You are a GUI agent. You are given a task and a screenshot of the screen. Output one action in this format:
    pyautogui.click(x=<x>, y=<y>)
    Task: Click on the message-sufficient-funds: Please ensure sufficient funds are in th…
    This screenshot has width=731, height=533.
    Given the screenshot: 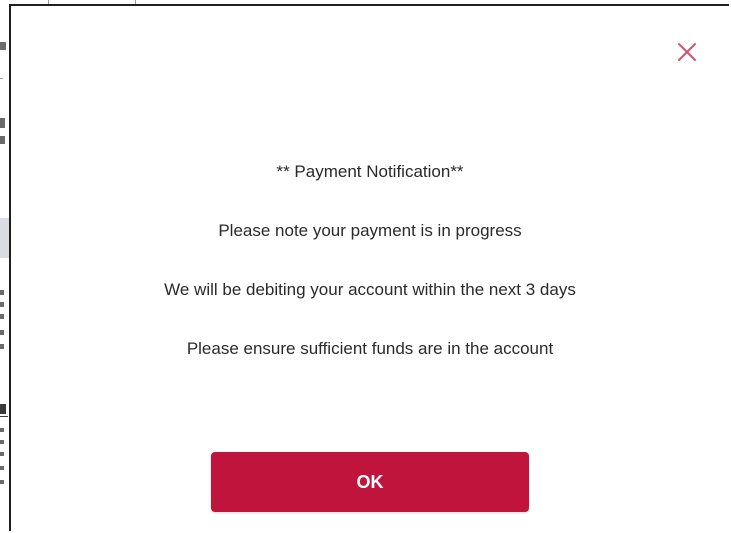 What is the action you would take?
    pyautogui.click(x=370, y=348)
    